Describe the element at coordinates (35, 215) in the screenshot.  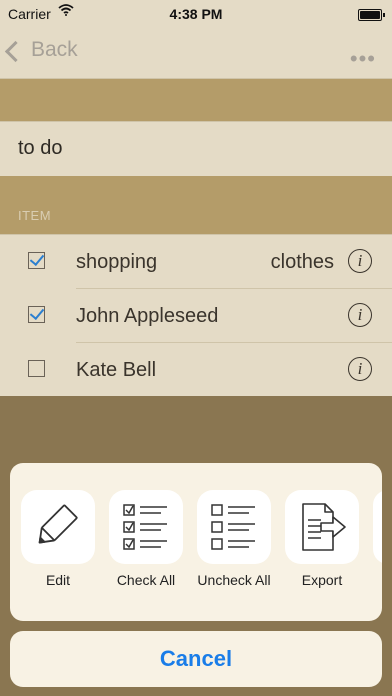
I see `section-header: ITEM` at that location.